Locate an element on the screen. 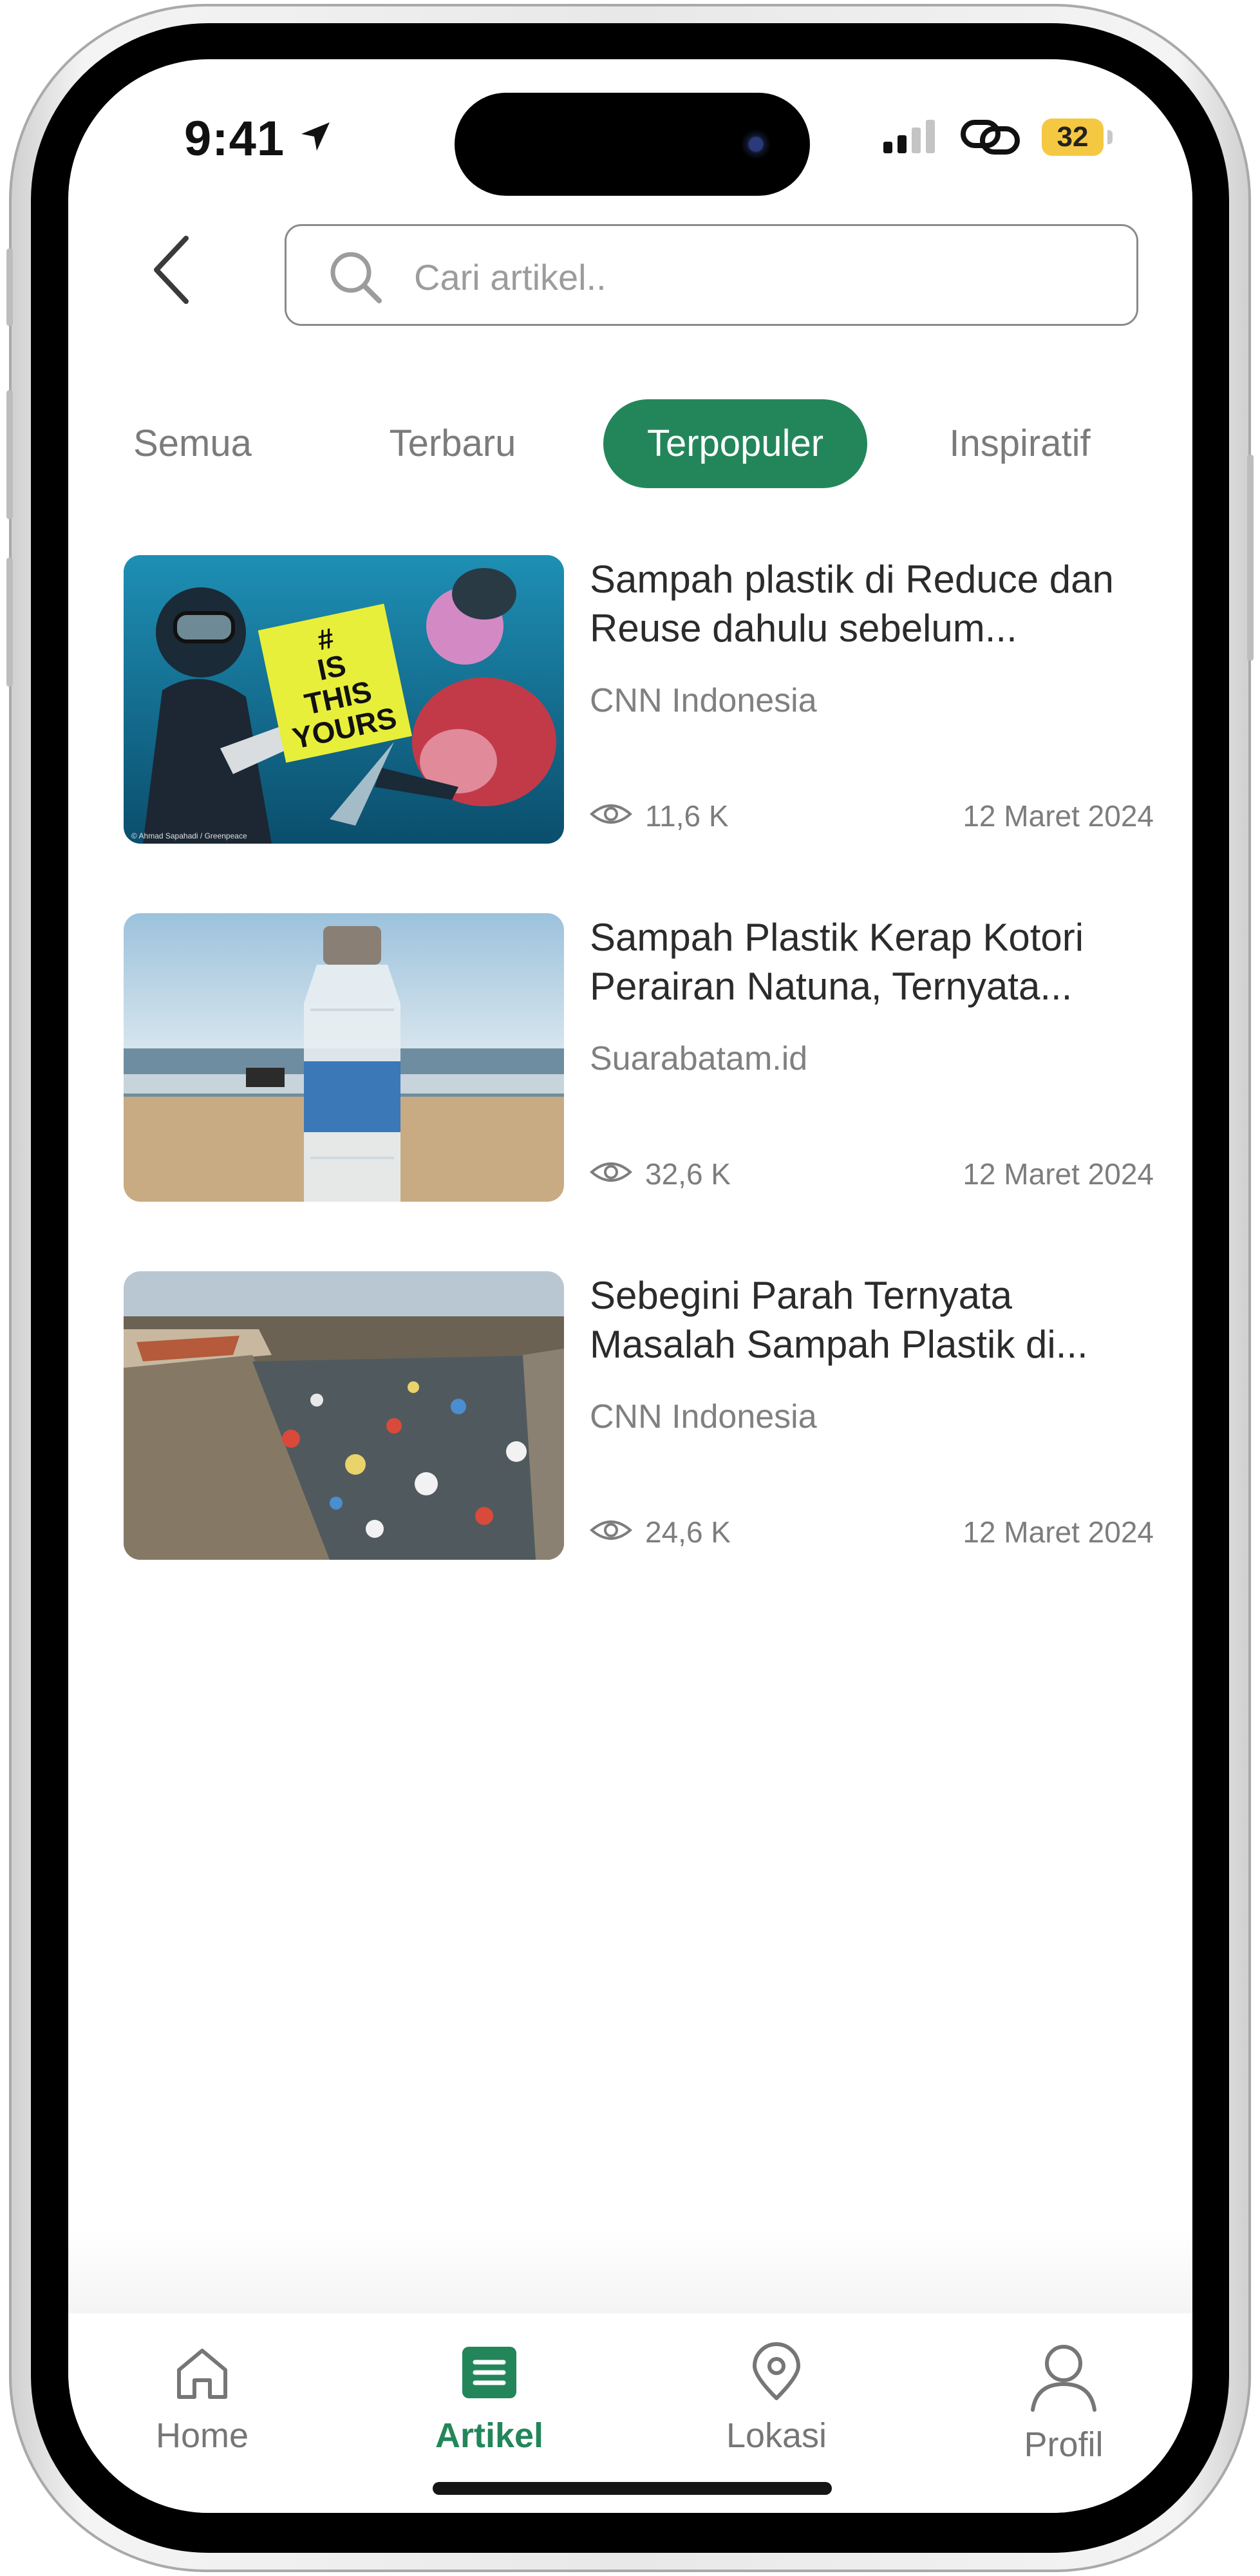 This screenshot has width=1260, height=2576. nav-artikel: Artikel is located at coordinates (489, 2399).